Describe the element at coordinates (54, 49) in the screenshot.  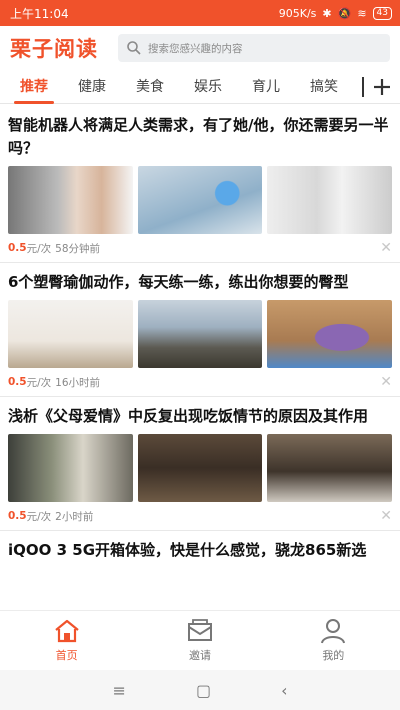
I see `app-logo: 栗子阅读` at that location.